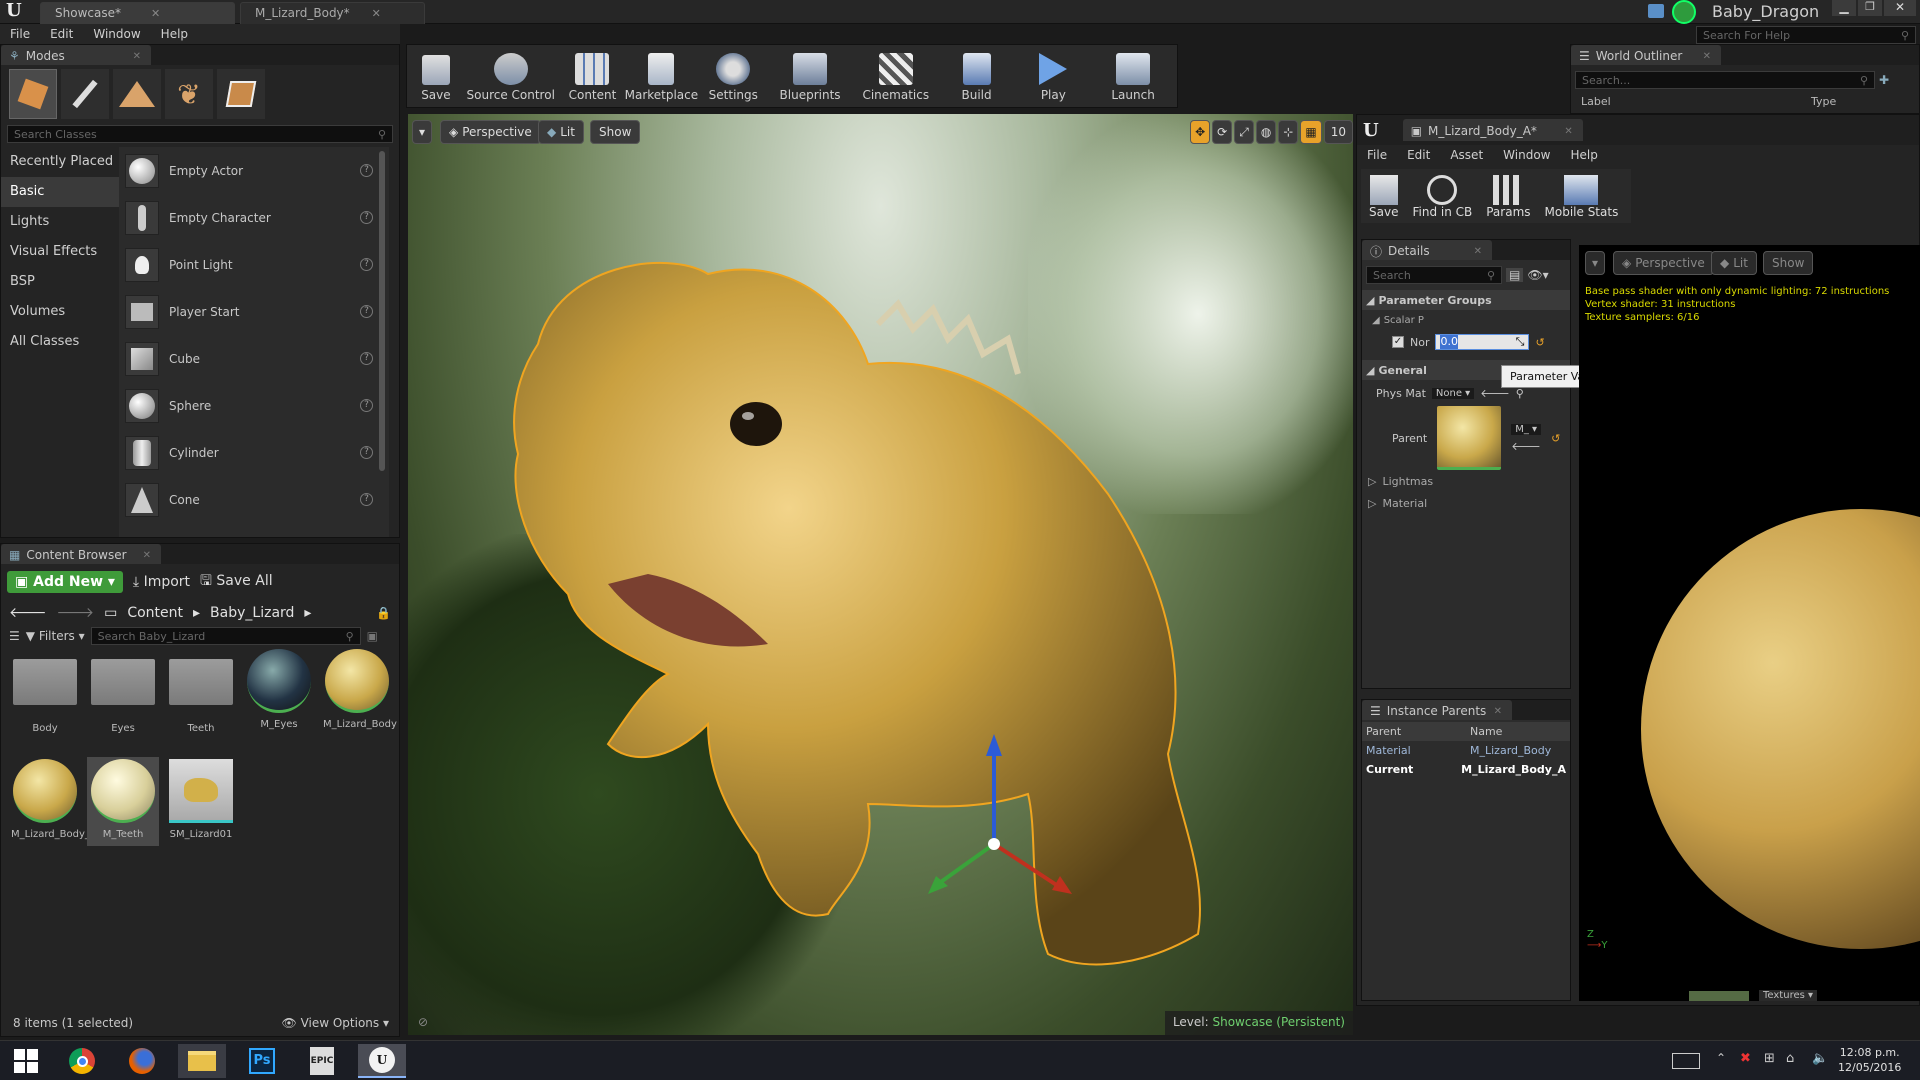 The height and width of the screenshot is (1080, 1920). What do you see at coordinates (1721, 1058) in the screenshot?
I see `chevron-up-icon: ⌃` at bounding box center [1721, 1058].